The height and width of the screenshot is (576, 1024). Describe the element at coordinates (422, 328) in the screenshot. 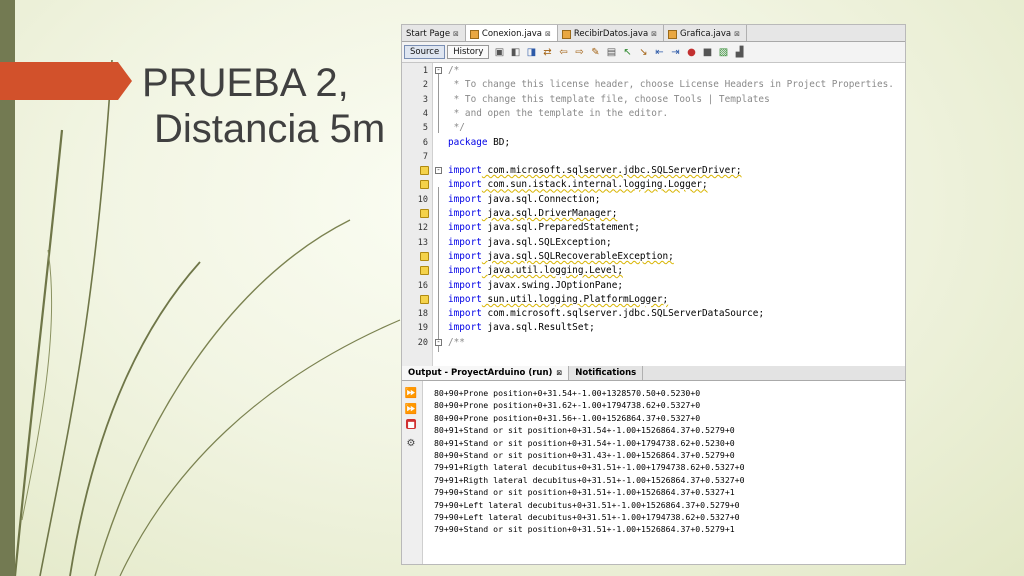

I see `line-number: 19` at that location.